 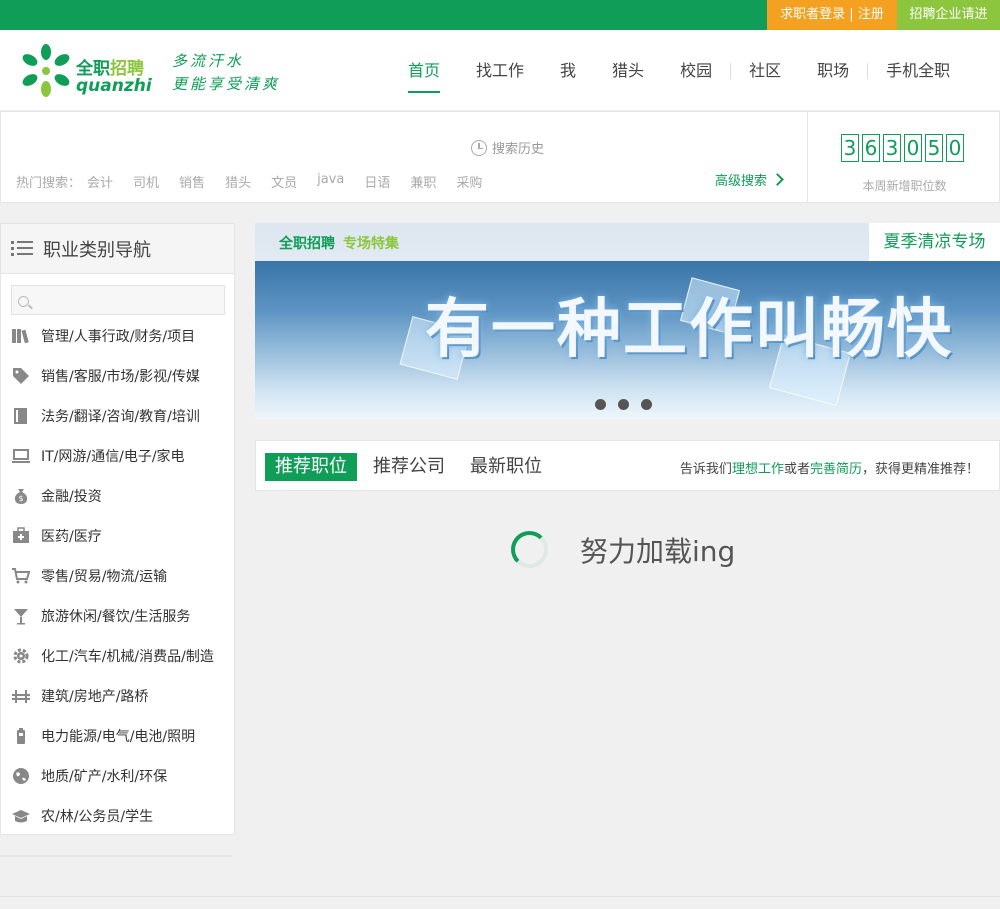 What do you see at coordinates (259, 181) in the screenshot?
I see `hot-searches: 热门搜索： 会计 司机 销售 猎头 文员 java 日语 兼职 采购` at bounding box center [259, 181].